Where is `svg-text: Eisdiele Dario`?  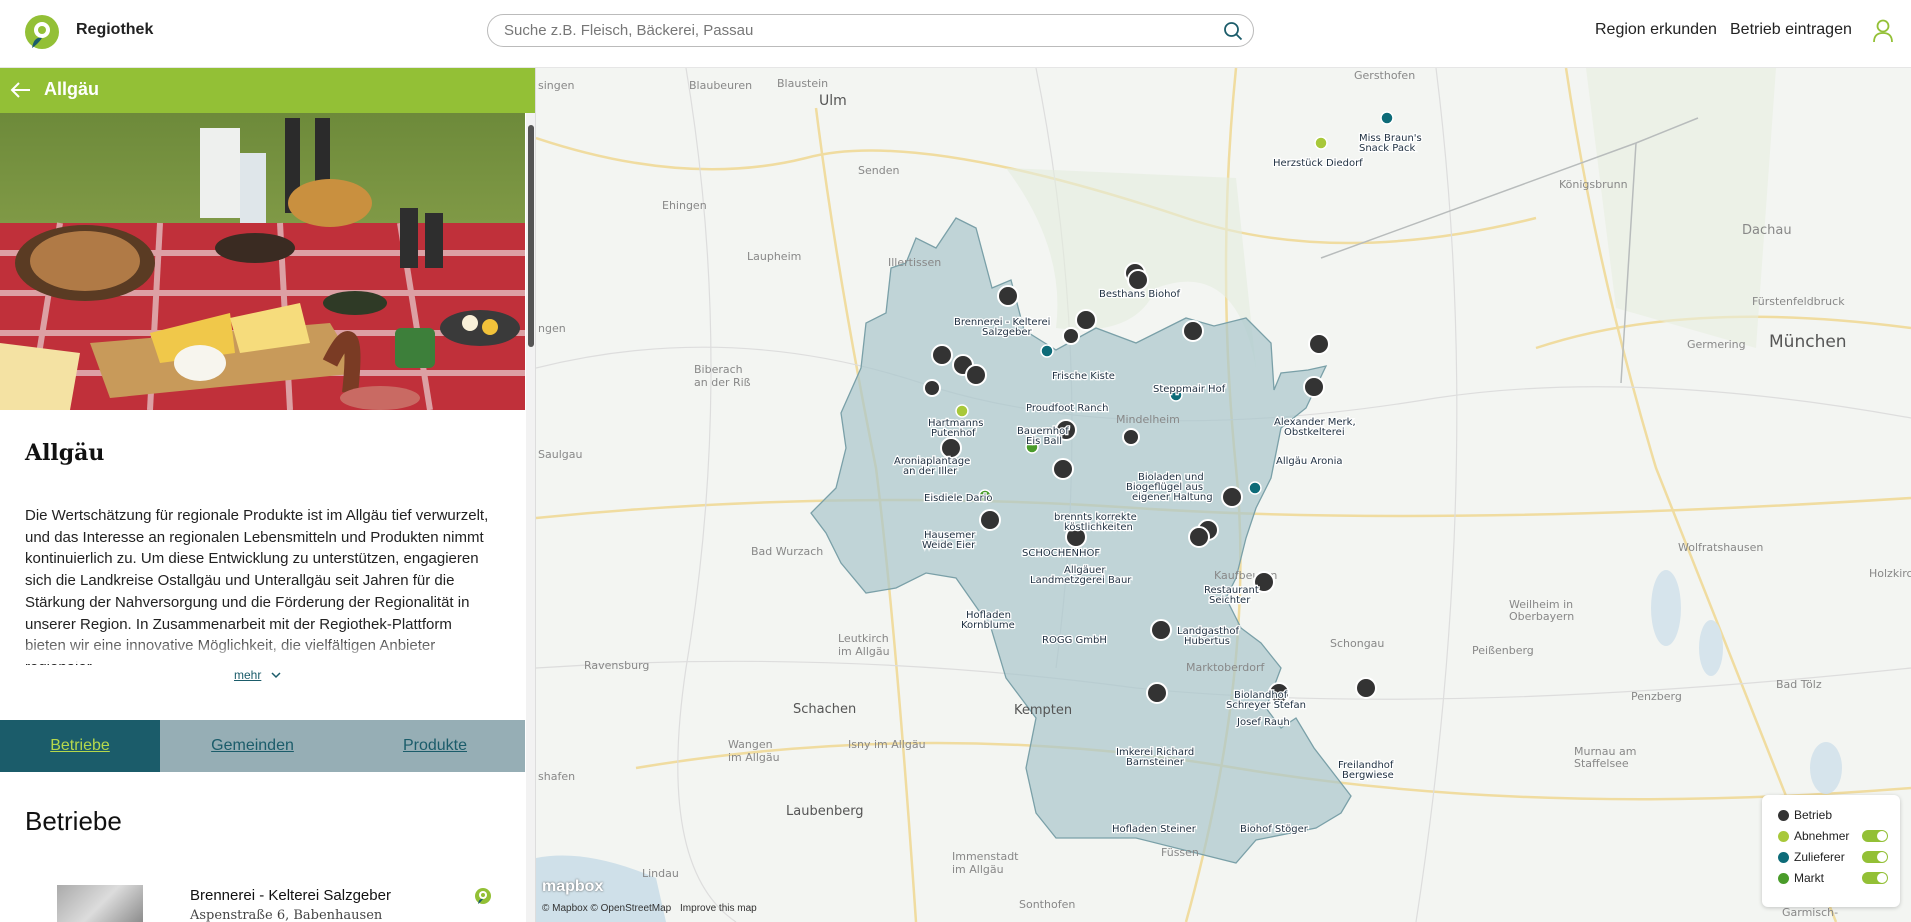
svg-text: Eisdiele Dario is located at coordinates (958, 498).